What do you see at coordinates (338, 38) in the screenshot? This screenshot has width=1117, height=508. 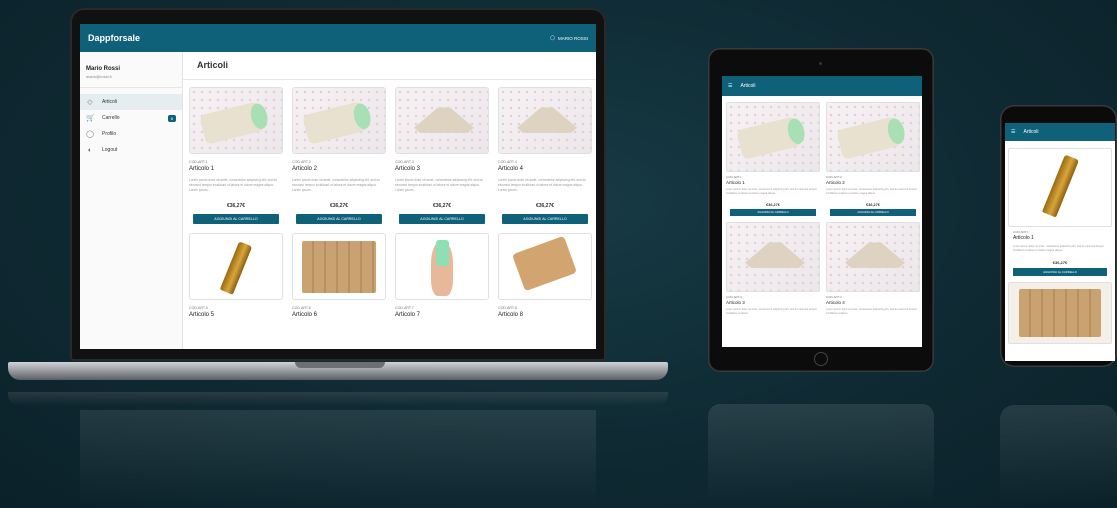 I see `app-header: Dappforsale ◯ MARIO ROSSI` at bounding box center [338, 38].